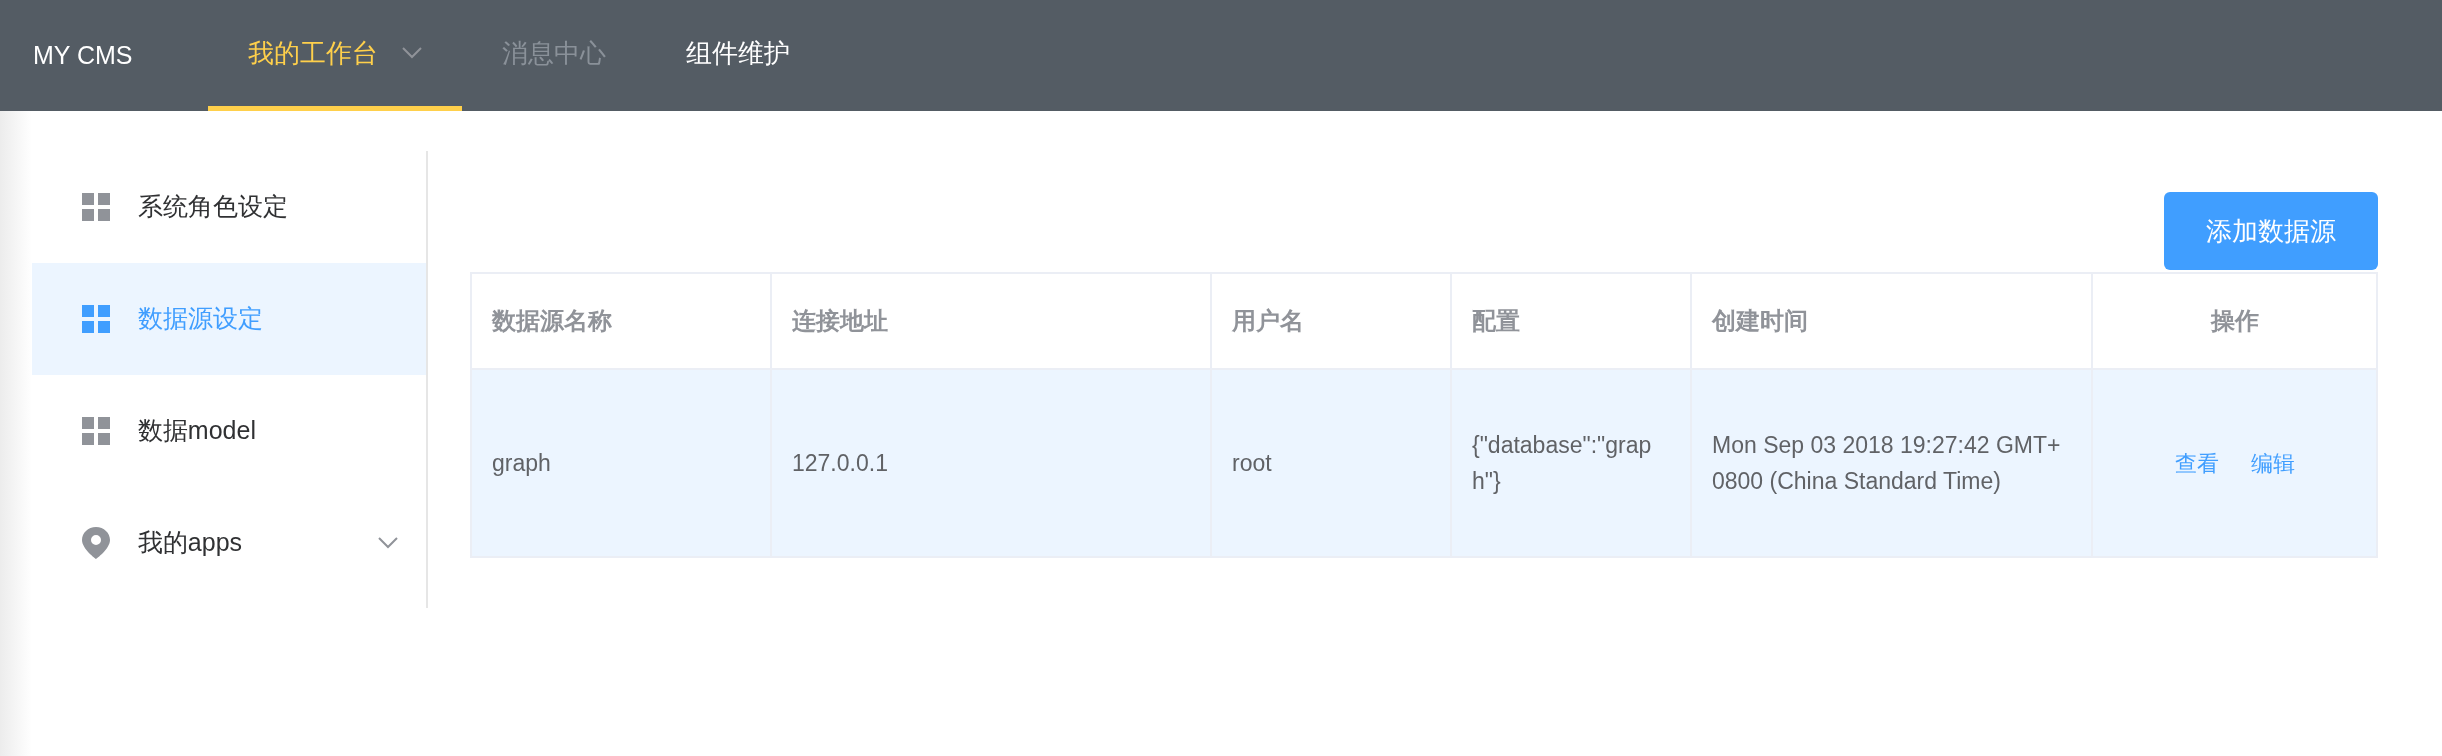  What do you see at coordinates (2271, 231) in the screenshot?
I see `add-datasource-button: 添加数据源` at bounding box center [2271, 231].